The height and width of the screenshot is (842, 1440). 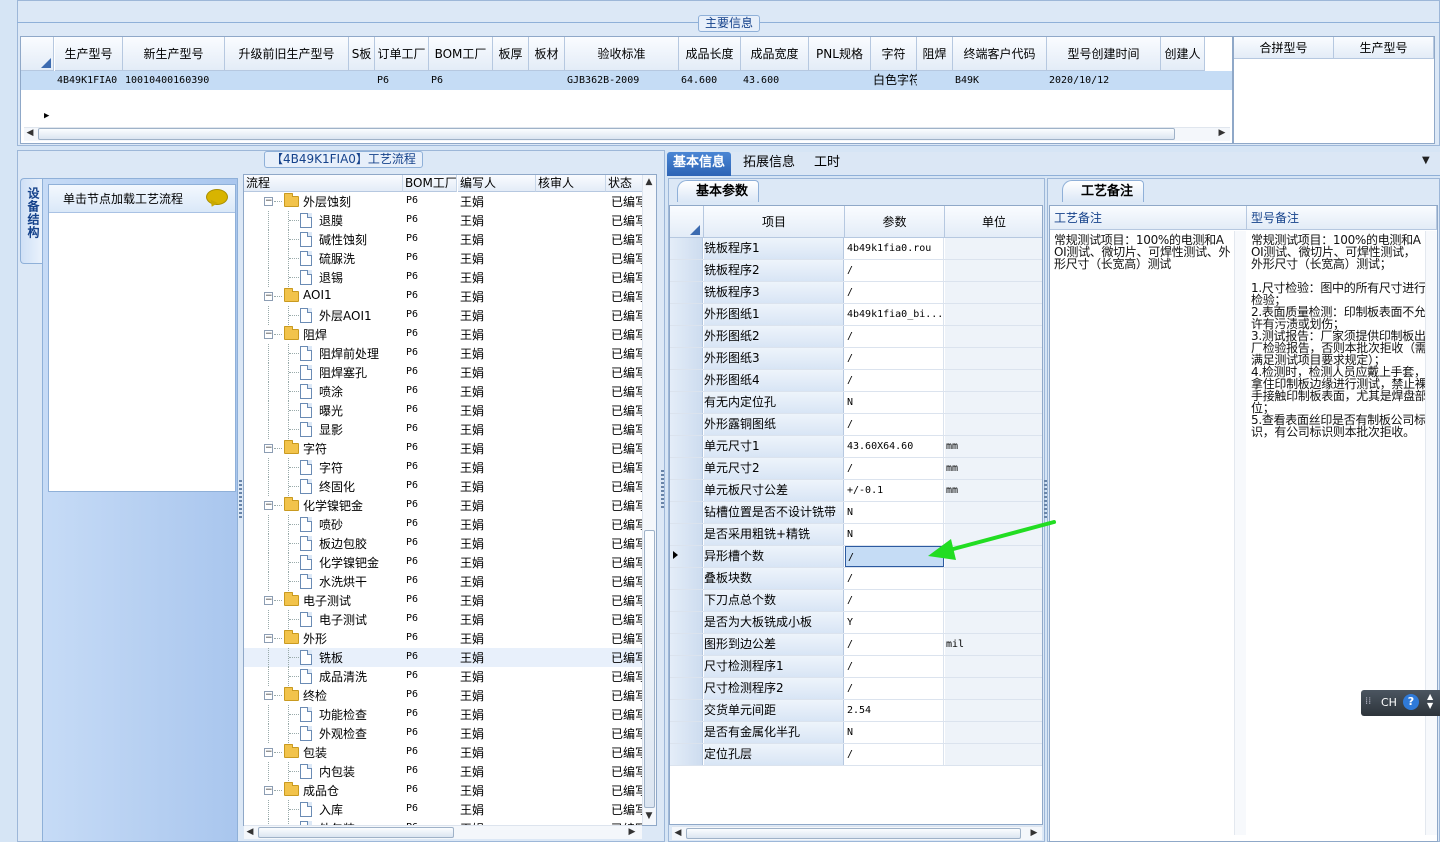 What do you see at coordinates (1426, 160) in the screenshot?
I see `tab-dropdown-icon: ▼` at bounding box center [1426, 160].